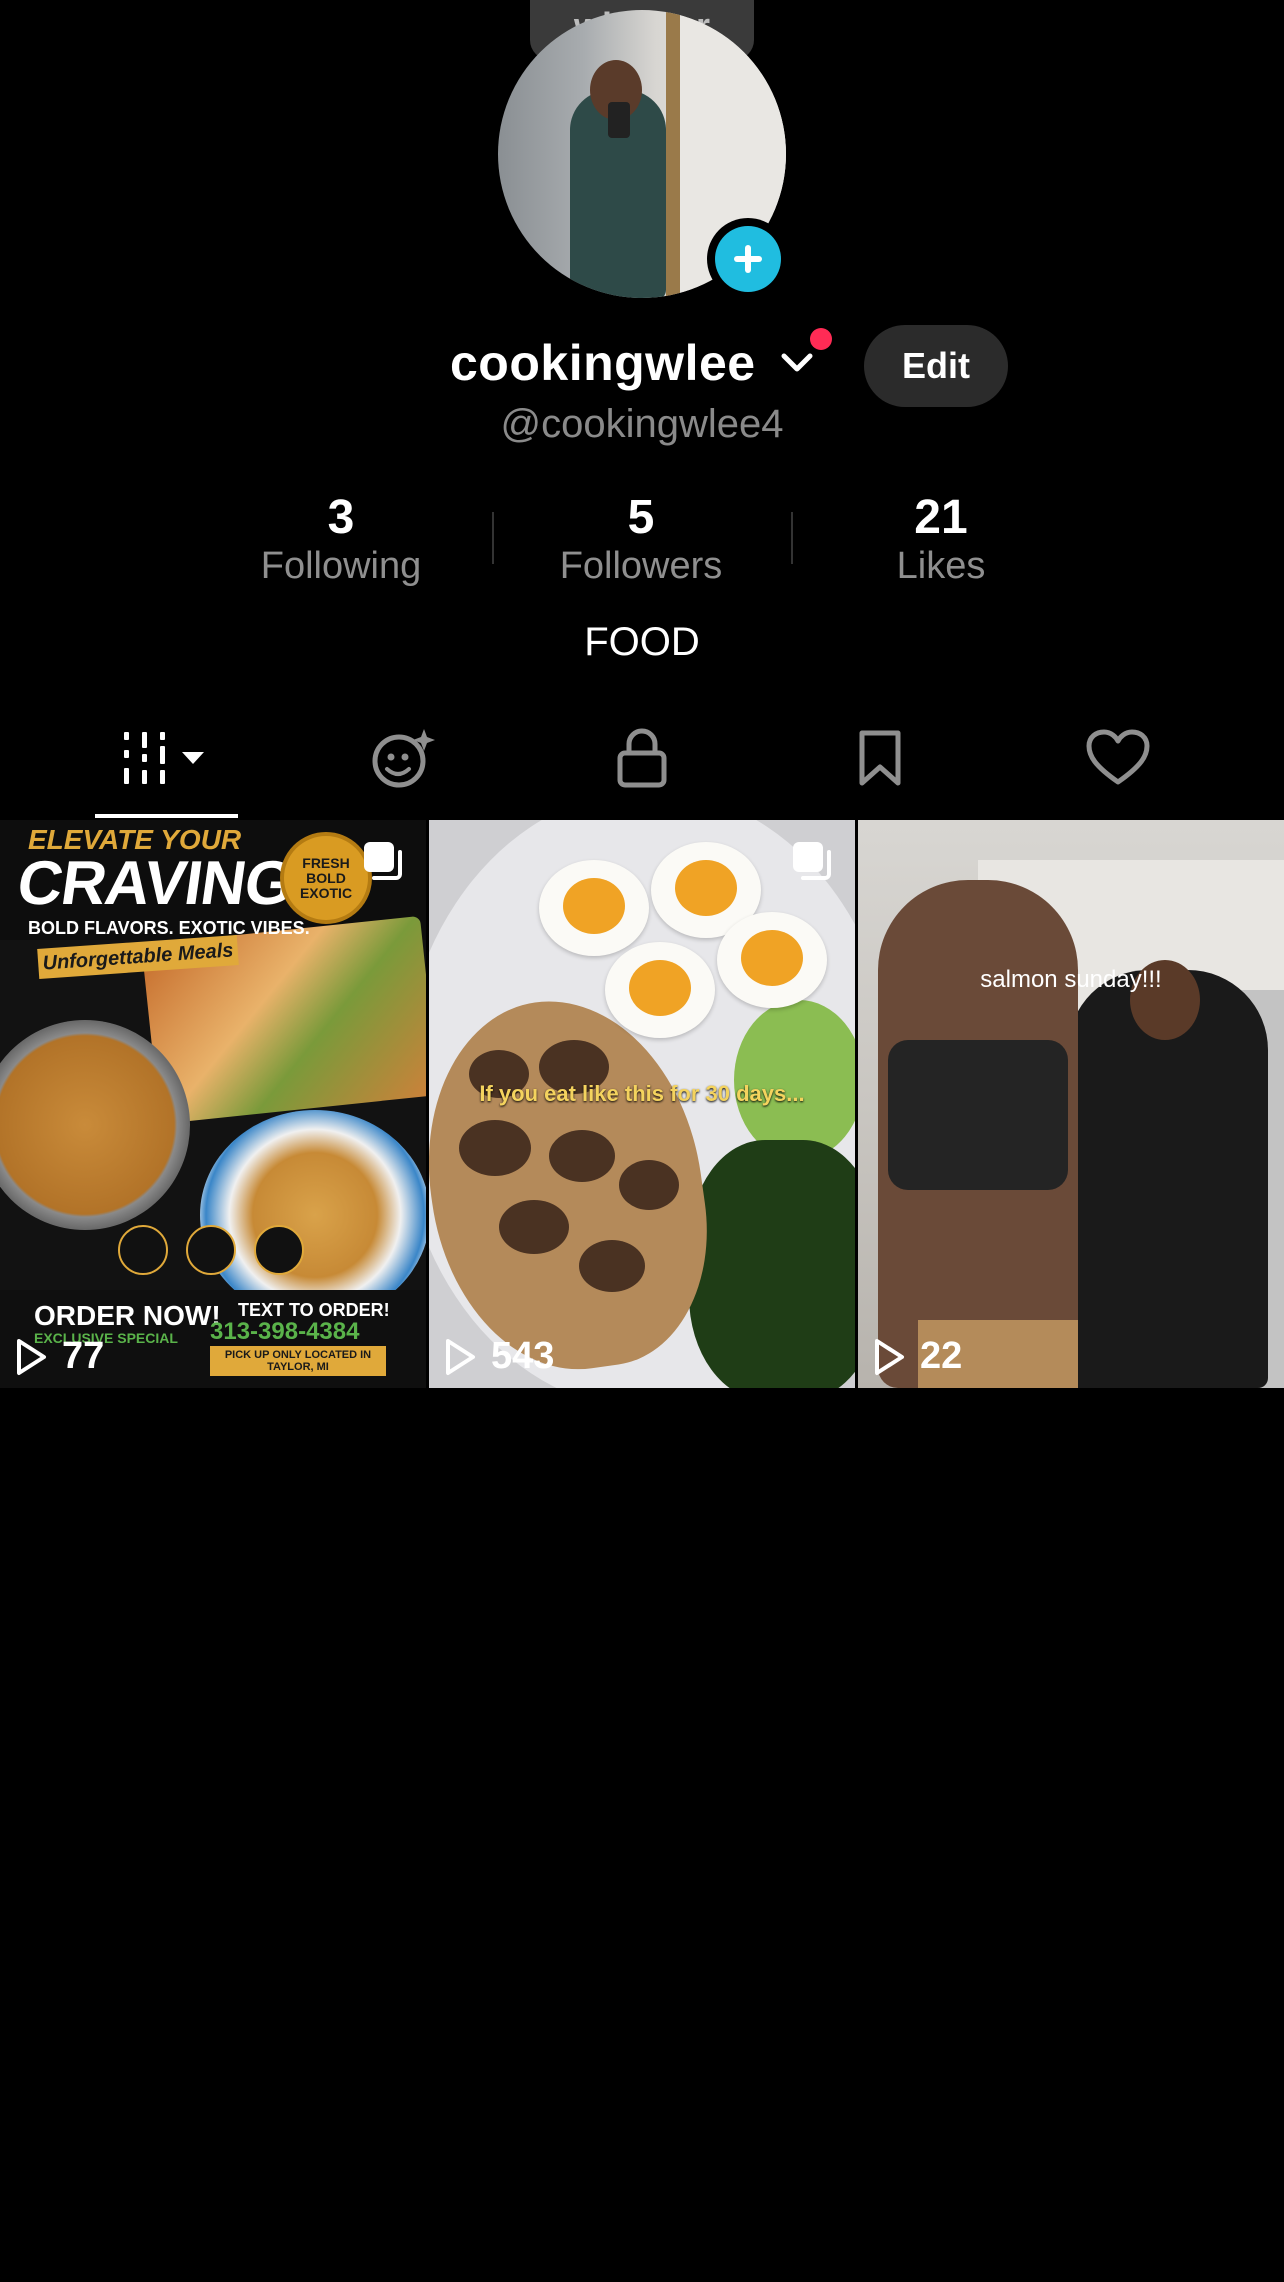 This screenshot has width=1284, height=2282. I want to click on view-count-value: 77, so click(83, 1356).